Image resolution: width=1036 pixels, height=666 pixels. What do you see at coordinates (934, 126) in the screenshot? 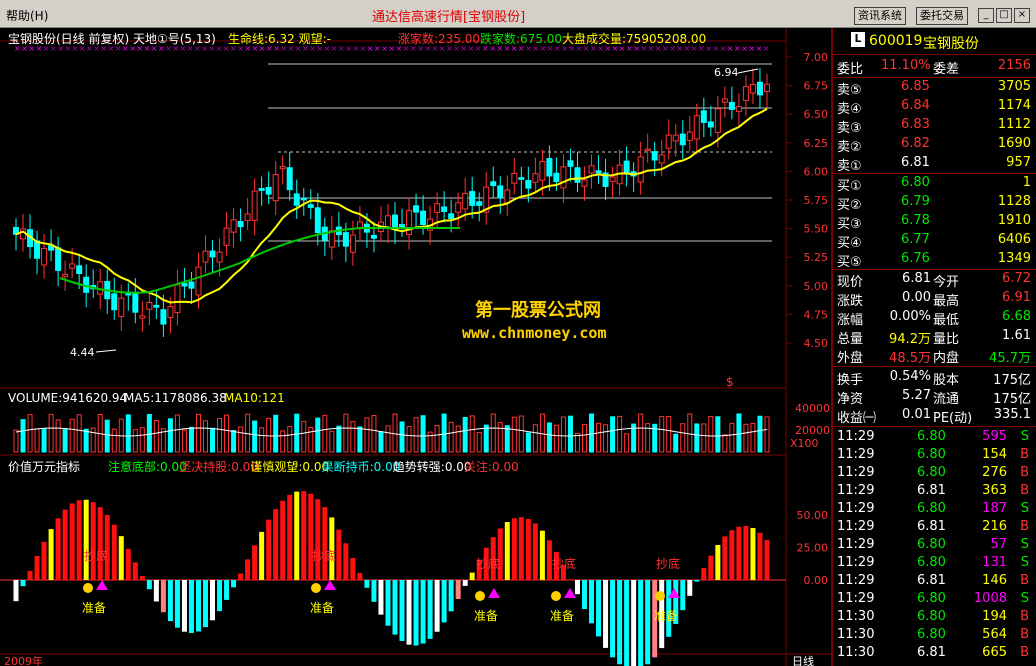
I see `sell-row: 卖③ 6.83 1112` at bounding box center [934, 126].